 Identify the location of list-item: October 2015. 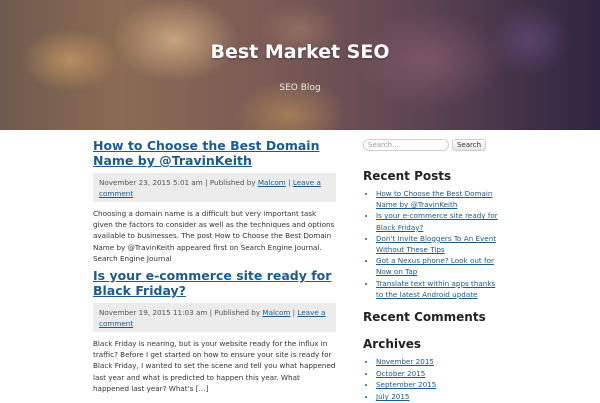
(439, 373).